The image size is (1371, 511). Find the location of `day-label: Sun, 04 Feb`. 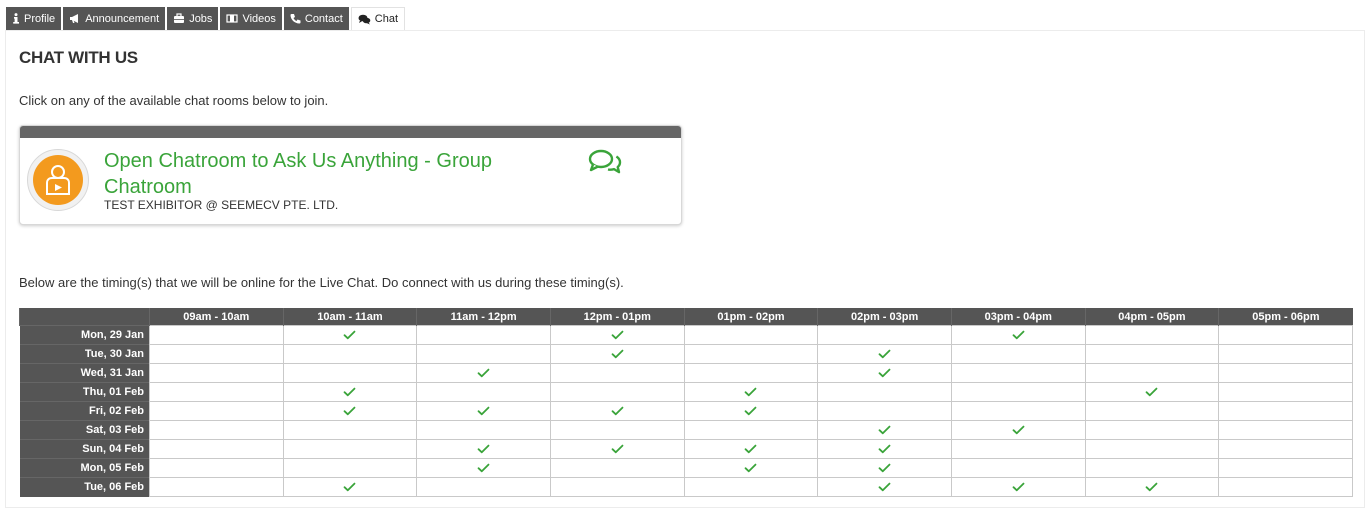

day-label: Sun, 04 Feb is located at coordinates (84, 449).